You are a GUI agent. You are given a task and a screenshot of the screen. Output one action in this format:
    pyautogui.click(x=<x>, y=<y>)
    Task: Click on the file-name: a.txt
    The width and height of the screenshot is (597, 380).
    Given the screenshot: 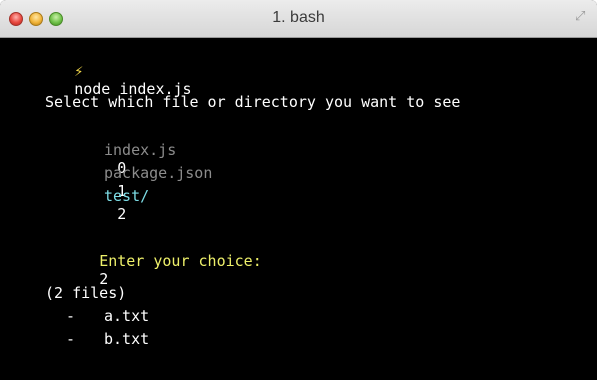 What is the action you would take?
    pyautogui.click(x=127, y=316)
    